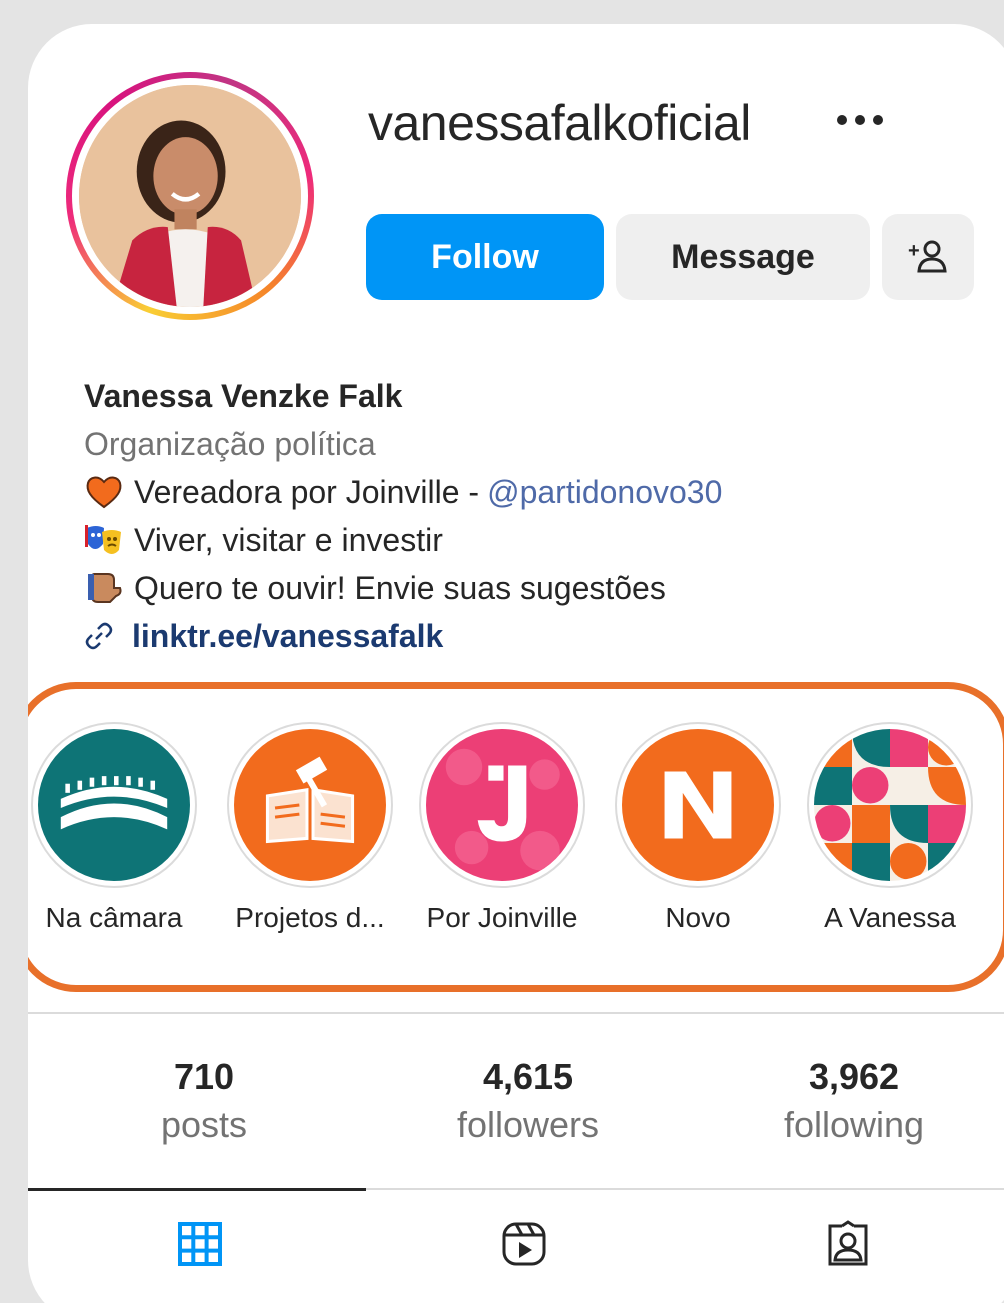 The height and width of the screenshot is (1303, 1004). I want to click on highlight-label: Na câmara, so click(114, 917).